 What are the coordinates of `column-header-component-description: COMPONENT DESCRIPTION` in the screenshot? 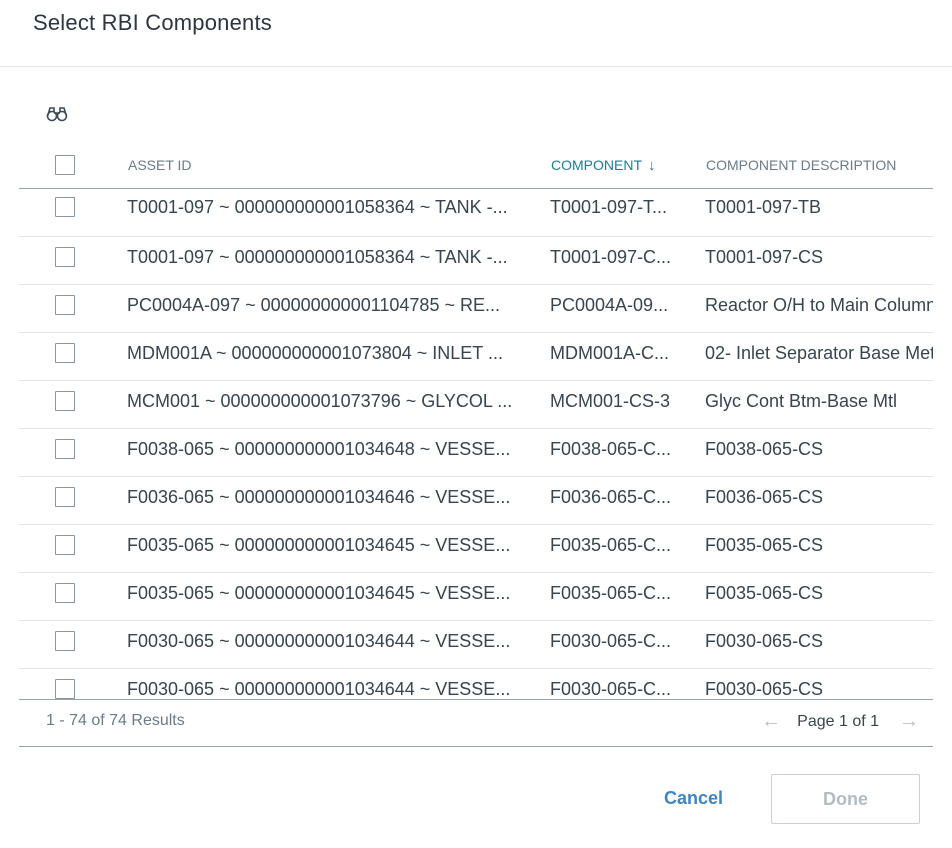 It's located at (801, 165).